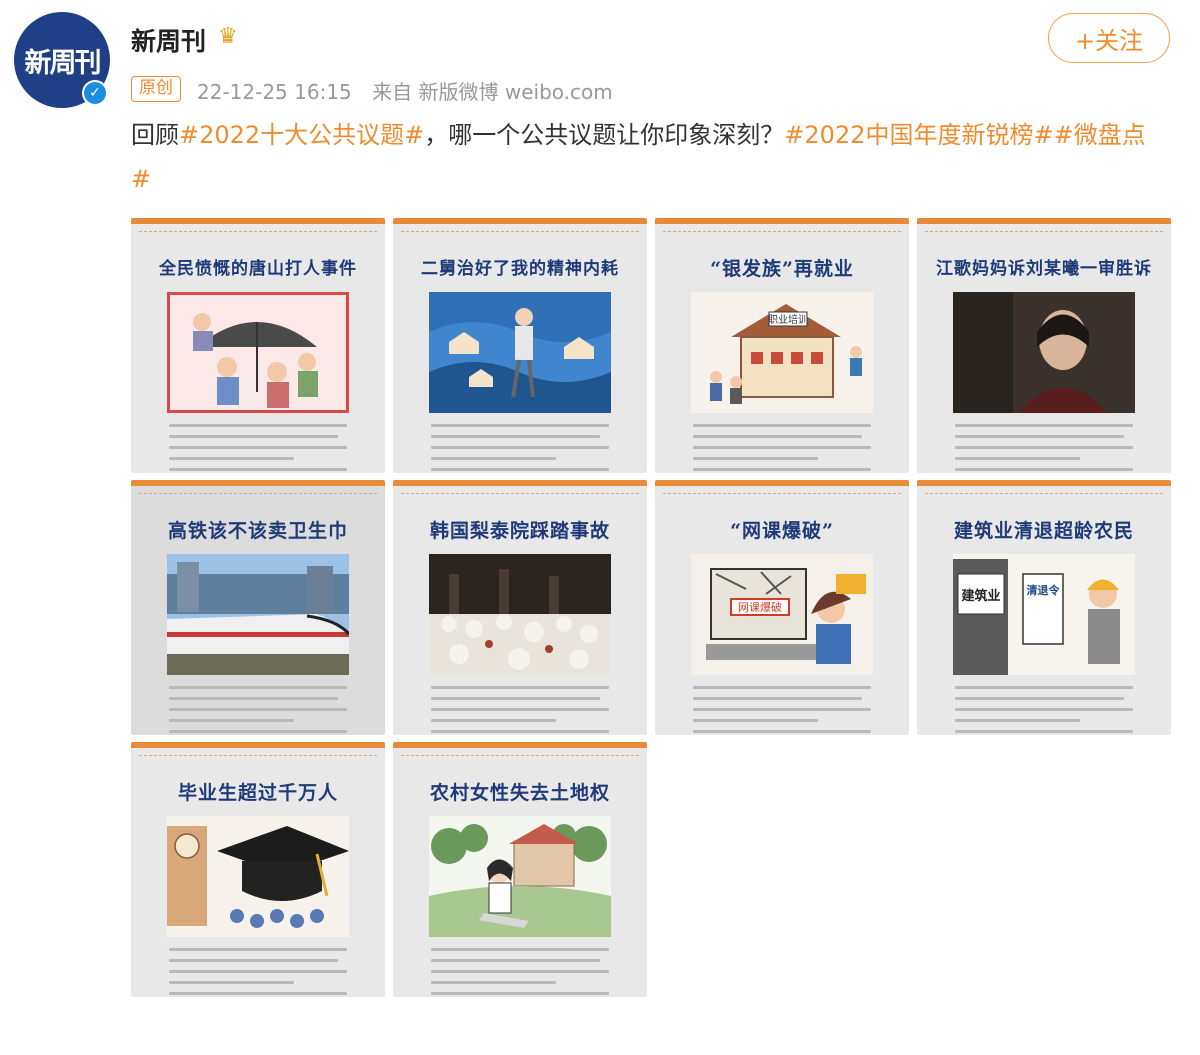  I want to click on illustration-construction-order: 建筑业 清退令, so click(1044, 614).